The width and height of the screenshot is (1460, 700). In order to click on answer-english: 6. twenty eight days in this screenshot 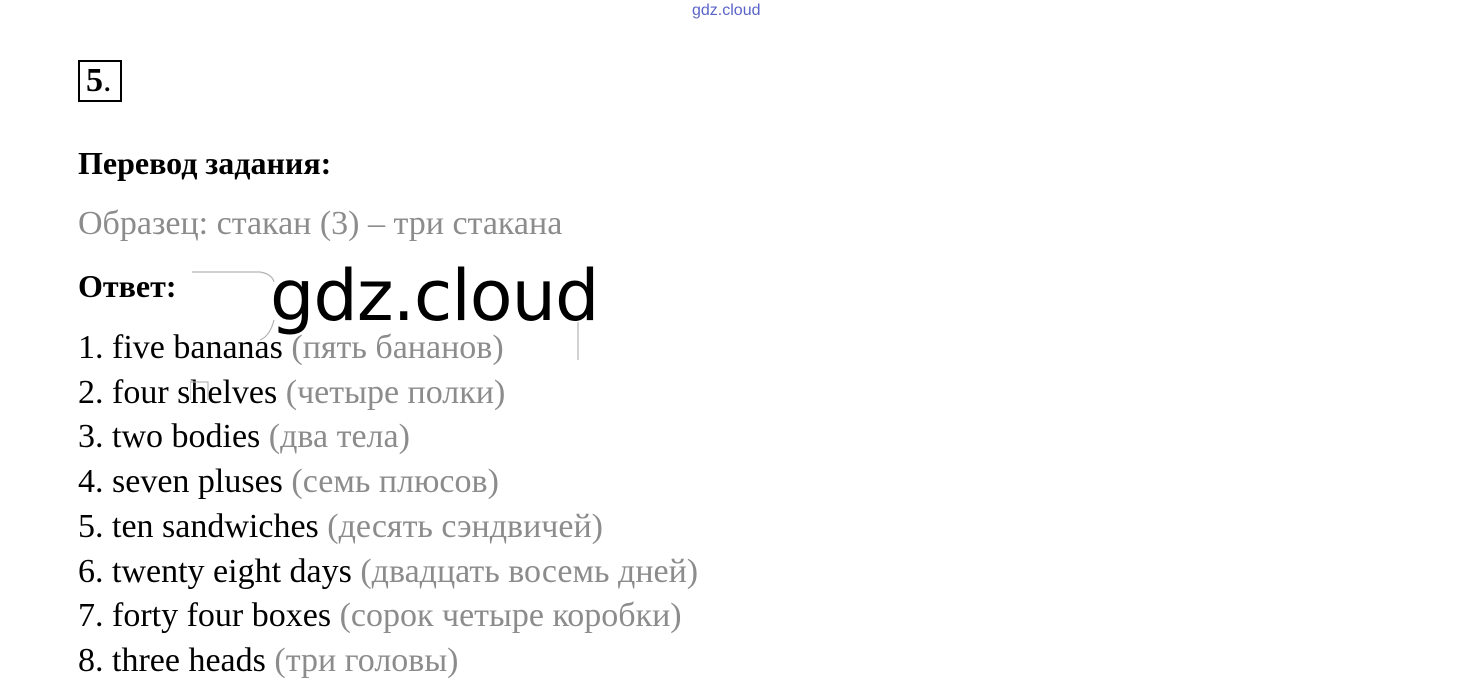, I will do `click(215, 571)`.